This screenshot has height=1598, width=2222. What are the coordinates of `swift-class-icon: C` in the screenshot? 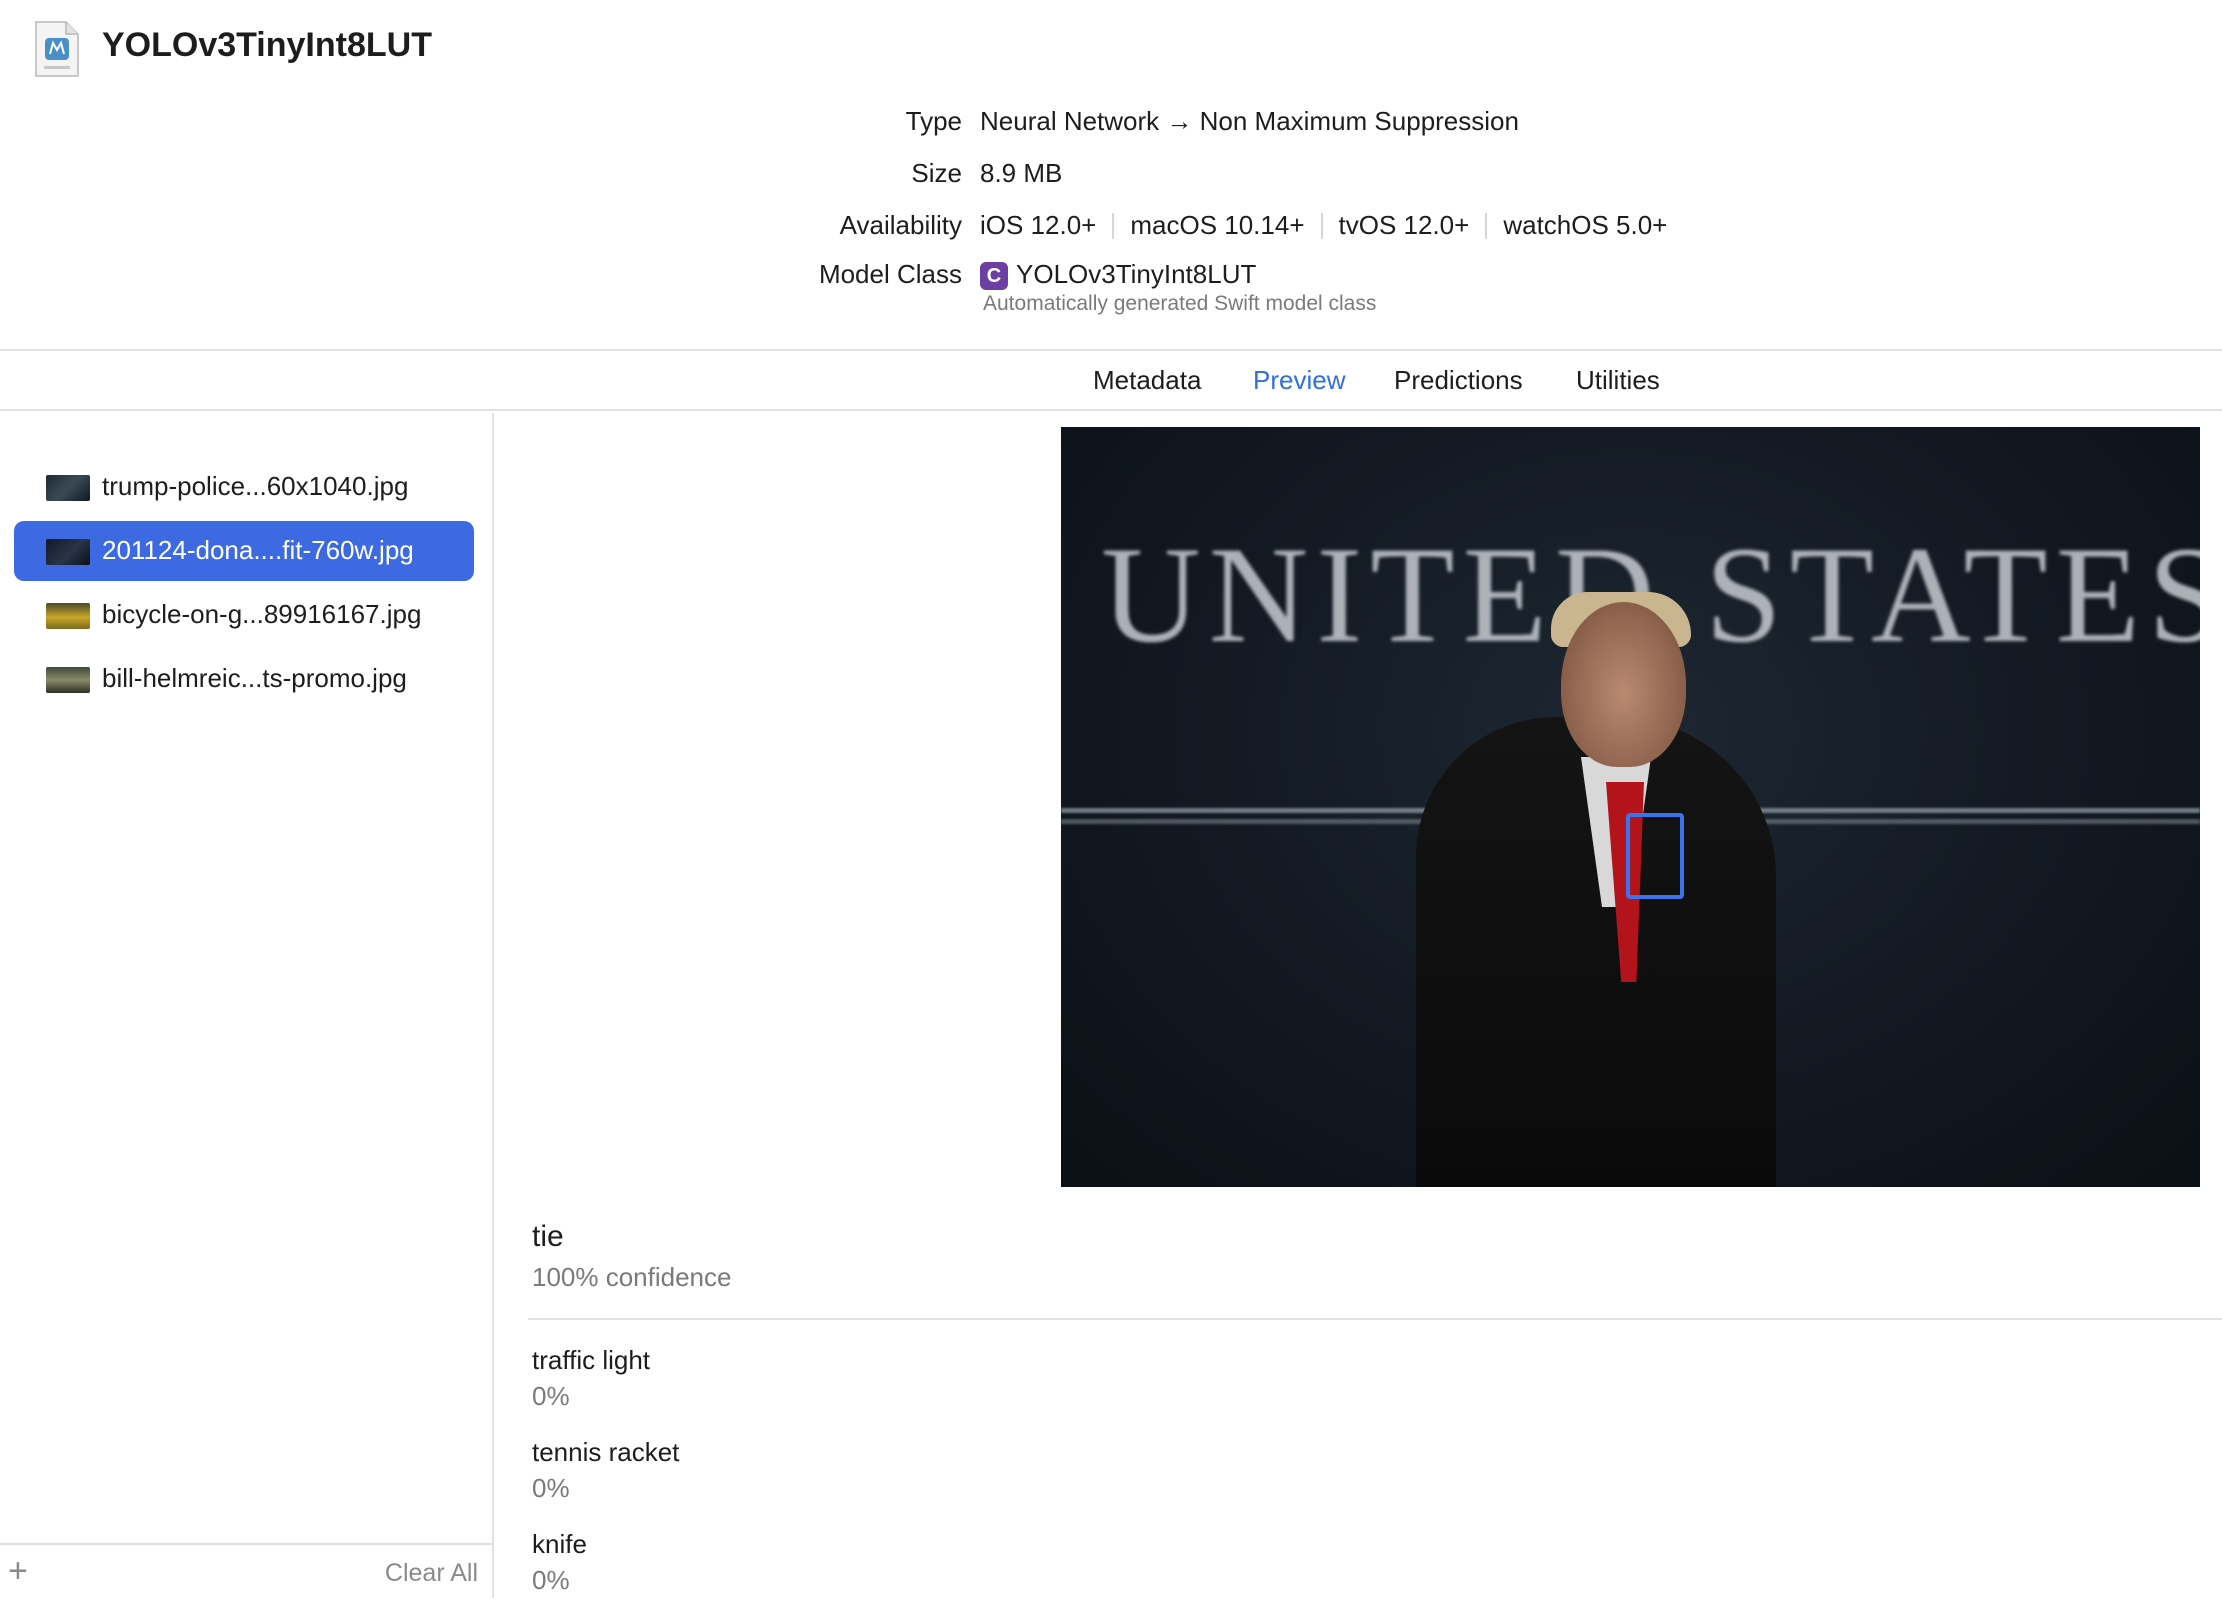 It's located at (994, 276).